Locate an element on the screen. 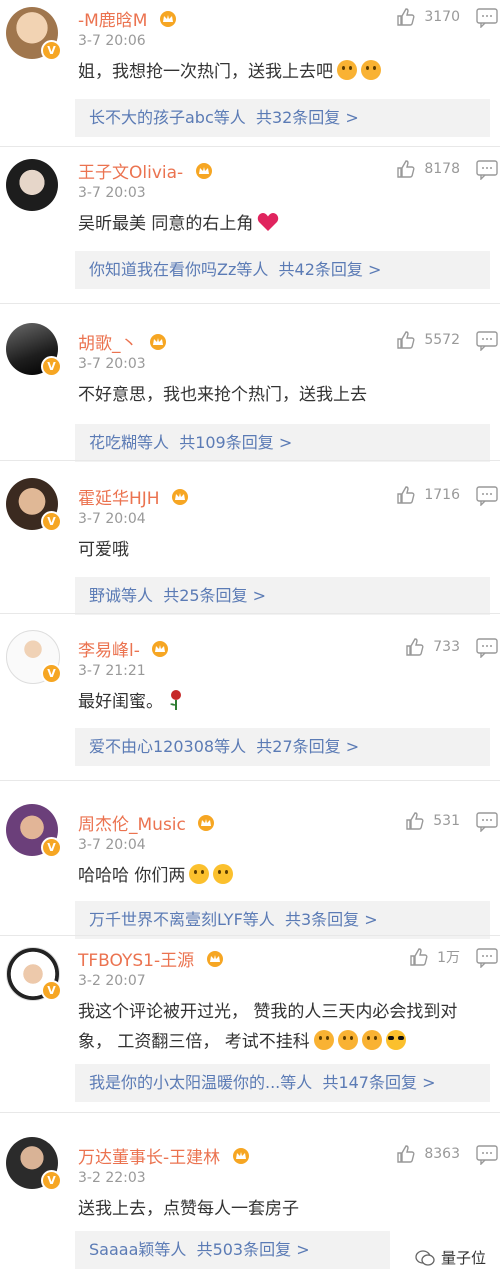  reply-summary: 长不大的孩子abc等人 共32条回复 > is located at coordinates (282, 118).